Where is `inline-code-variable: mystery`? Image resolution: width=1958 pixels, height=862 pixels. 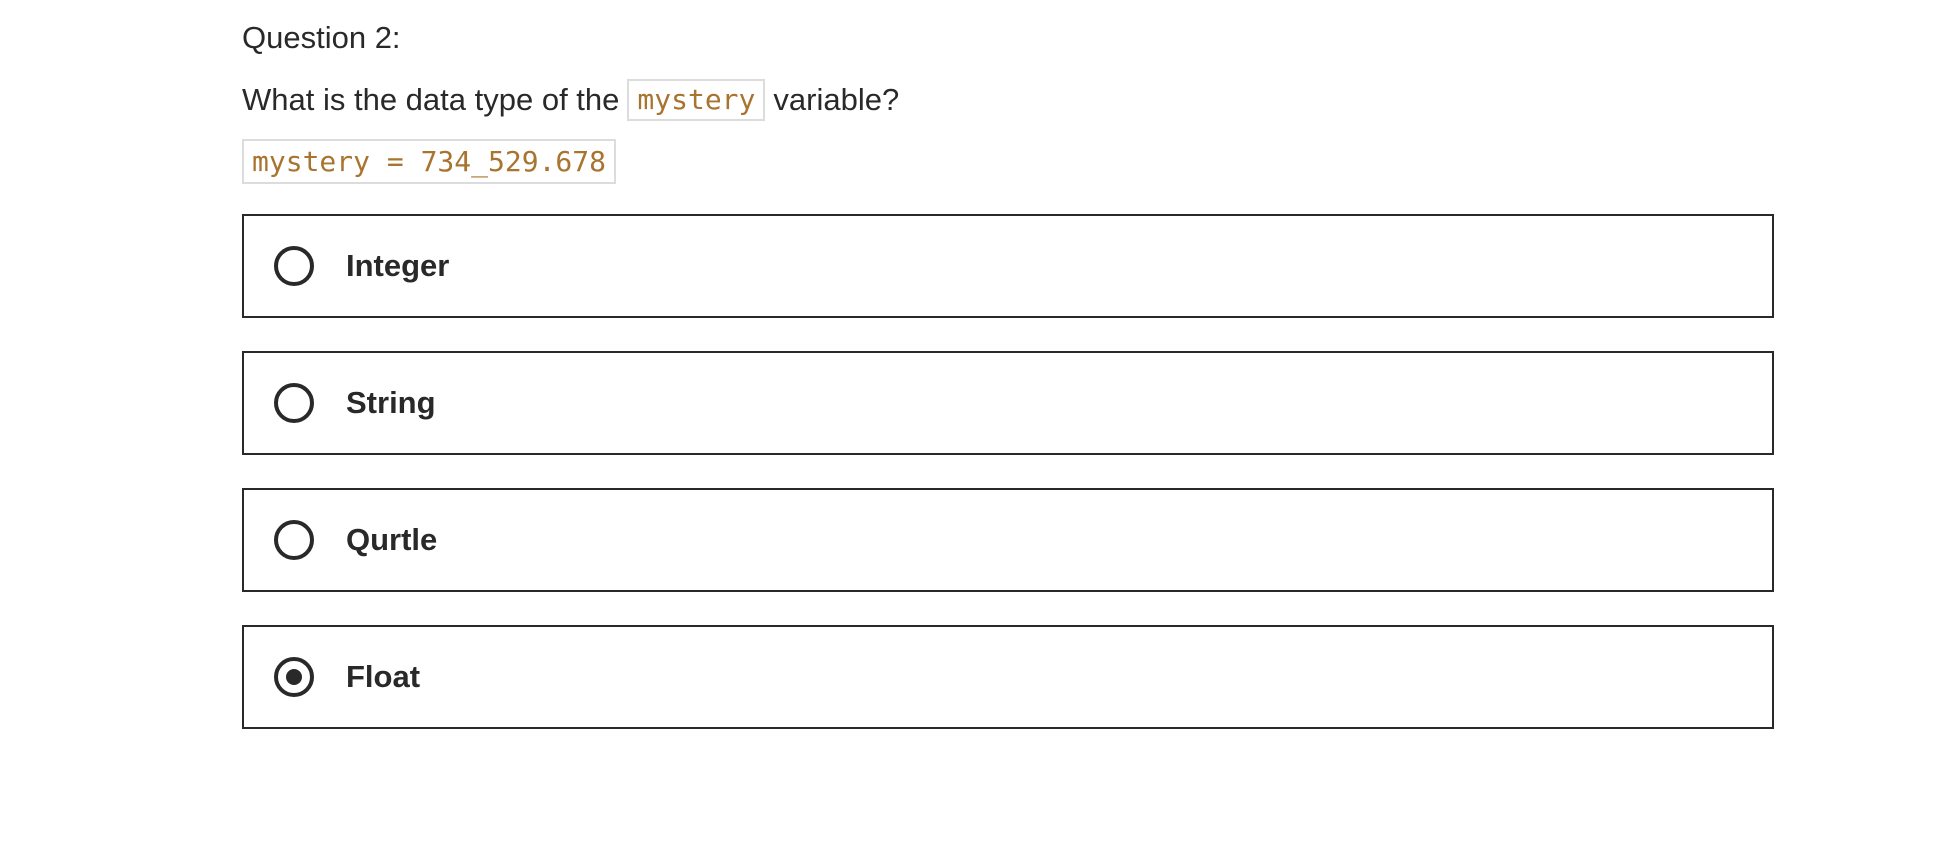 inline-code-variable: mystery is located at coordinates (696, 100).